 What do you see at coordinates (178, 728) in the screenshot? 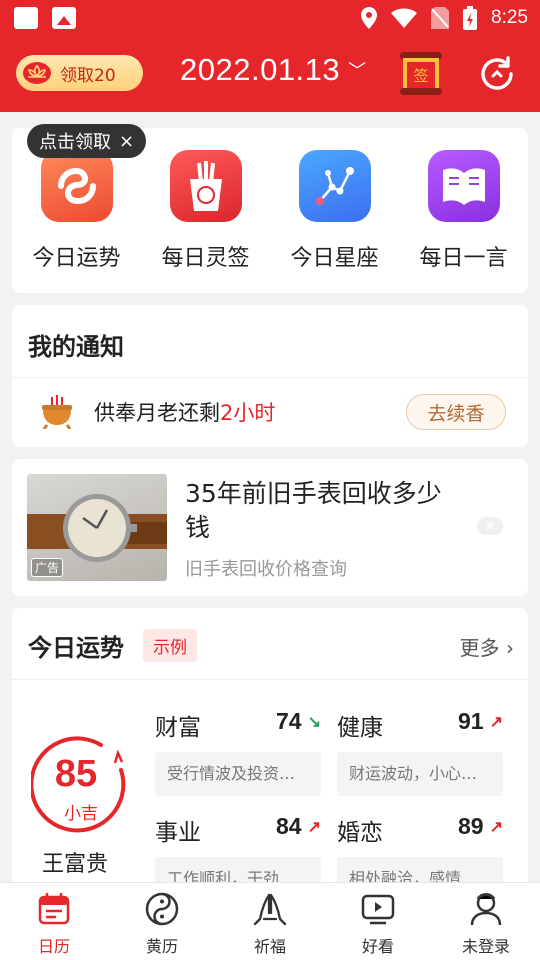
I see `category-title: 财富` at bounding box center [178, 728].